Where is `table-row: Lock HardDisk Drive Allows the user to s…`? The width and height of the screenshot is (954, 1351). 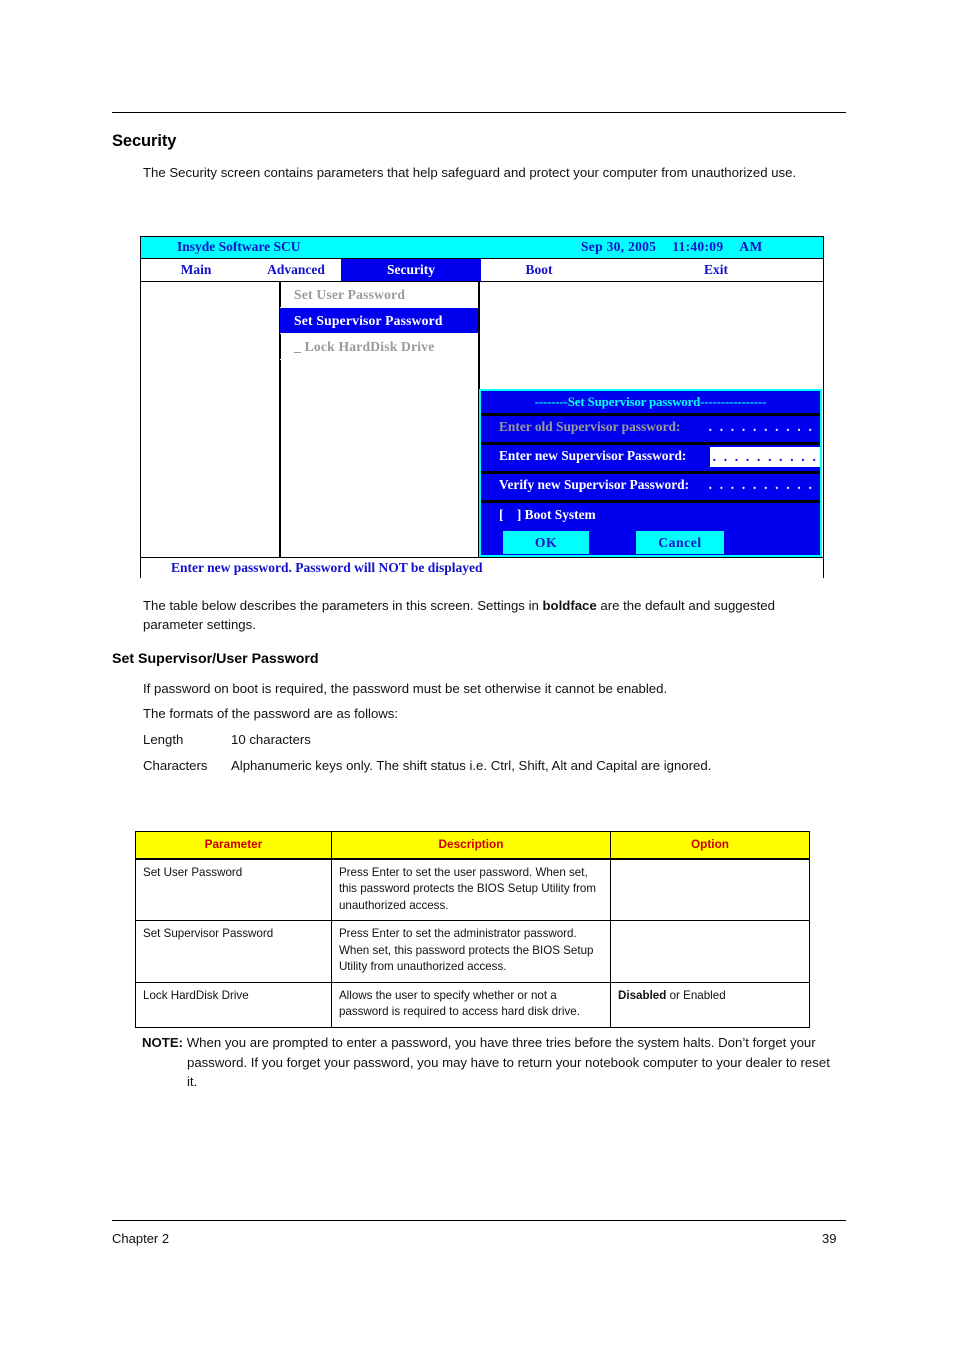 table-row: Lock HardDisk Drive Allows the user to s… is located at coordinates (472, 1004).